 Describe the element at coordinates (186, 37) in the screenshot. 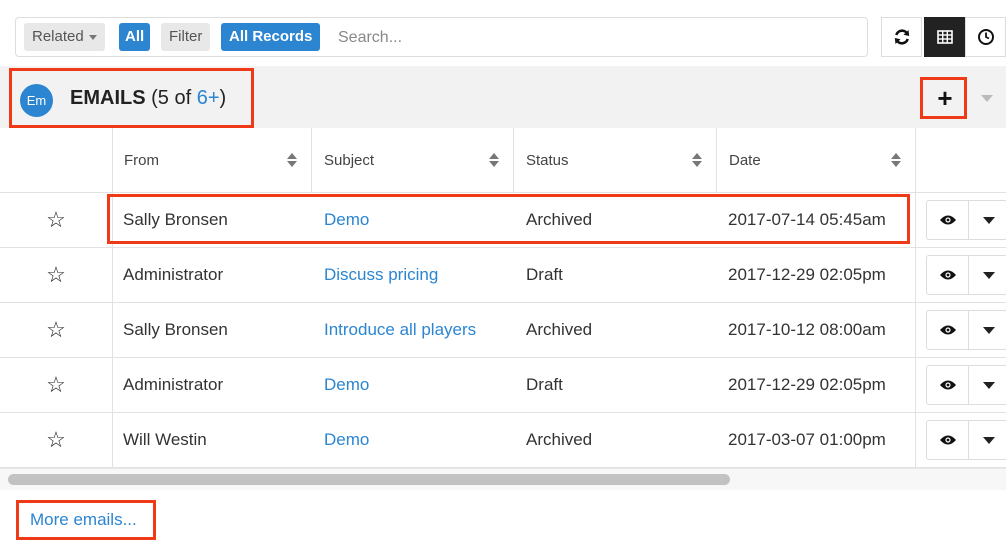

I see `filter-label: Filter` at that location.